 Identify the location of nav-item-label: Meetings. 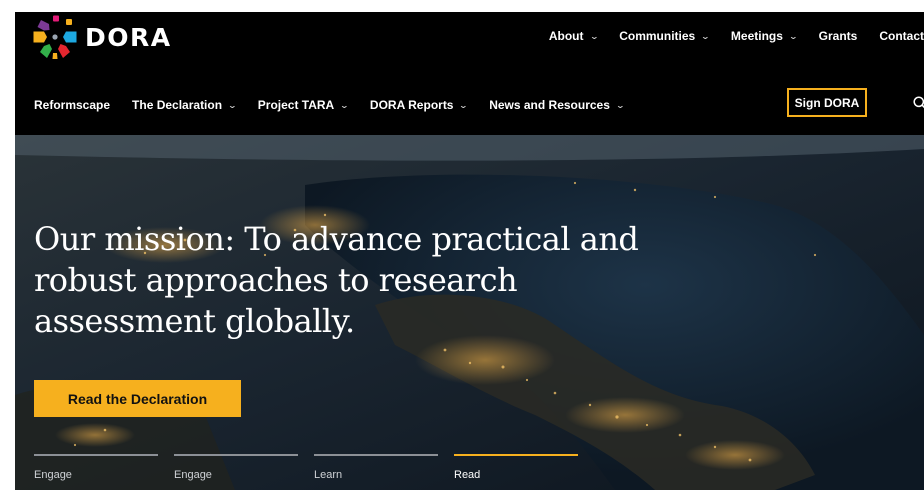
(756, 36).